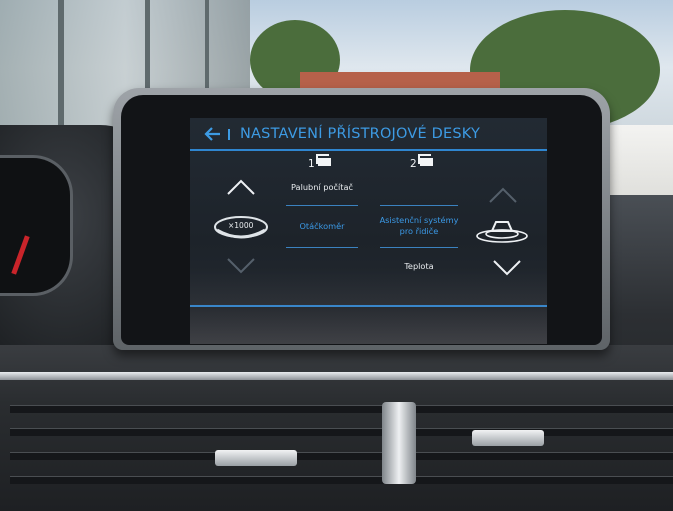 The width and height of the screenshot is (673, 511). I want to click on screen-header: NASTAVENÍ PŘÍSTROJOVÉ DESKY, so click(368, 137).